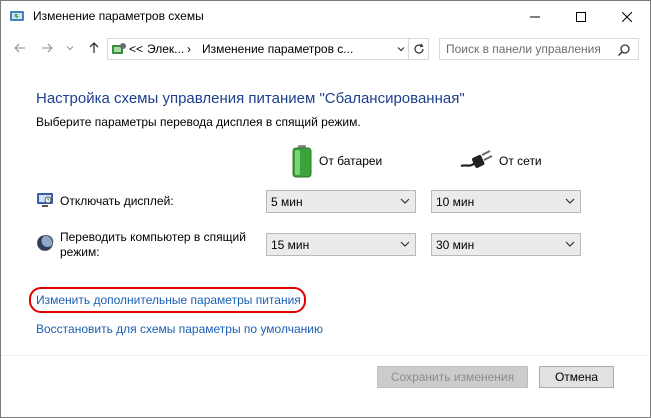 The width and height of the screenshot is (651, 418). Describe the element at coordinates (539, 49) in the screenshot. I see `search-input` at that location.